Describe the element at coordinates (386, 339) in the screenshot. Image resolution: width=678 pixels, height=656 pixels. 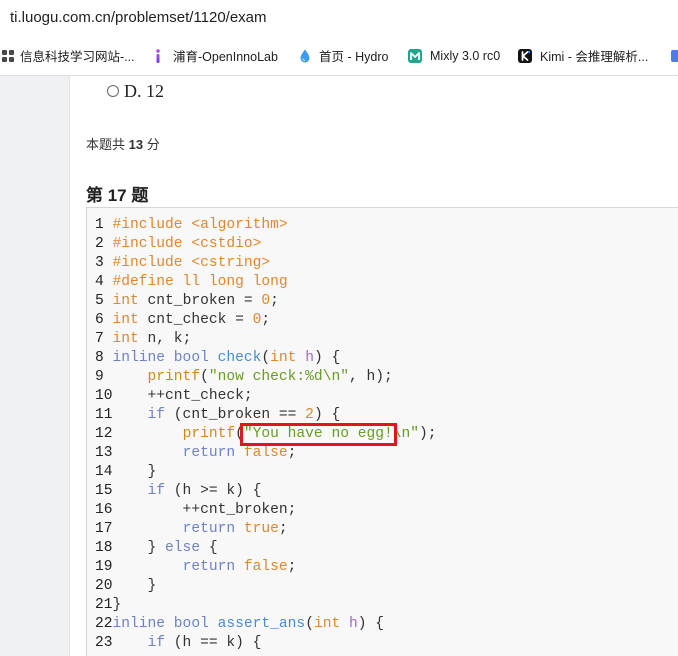
I see `code-line: 7 int n, k;` at that location.